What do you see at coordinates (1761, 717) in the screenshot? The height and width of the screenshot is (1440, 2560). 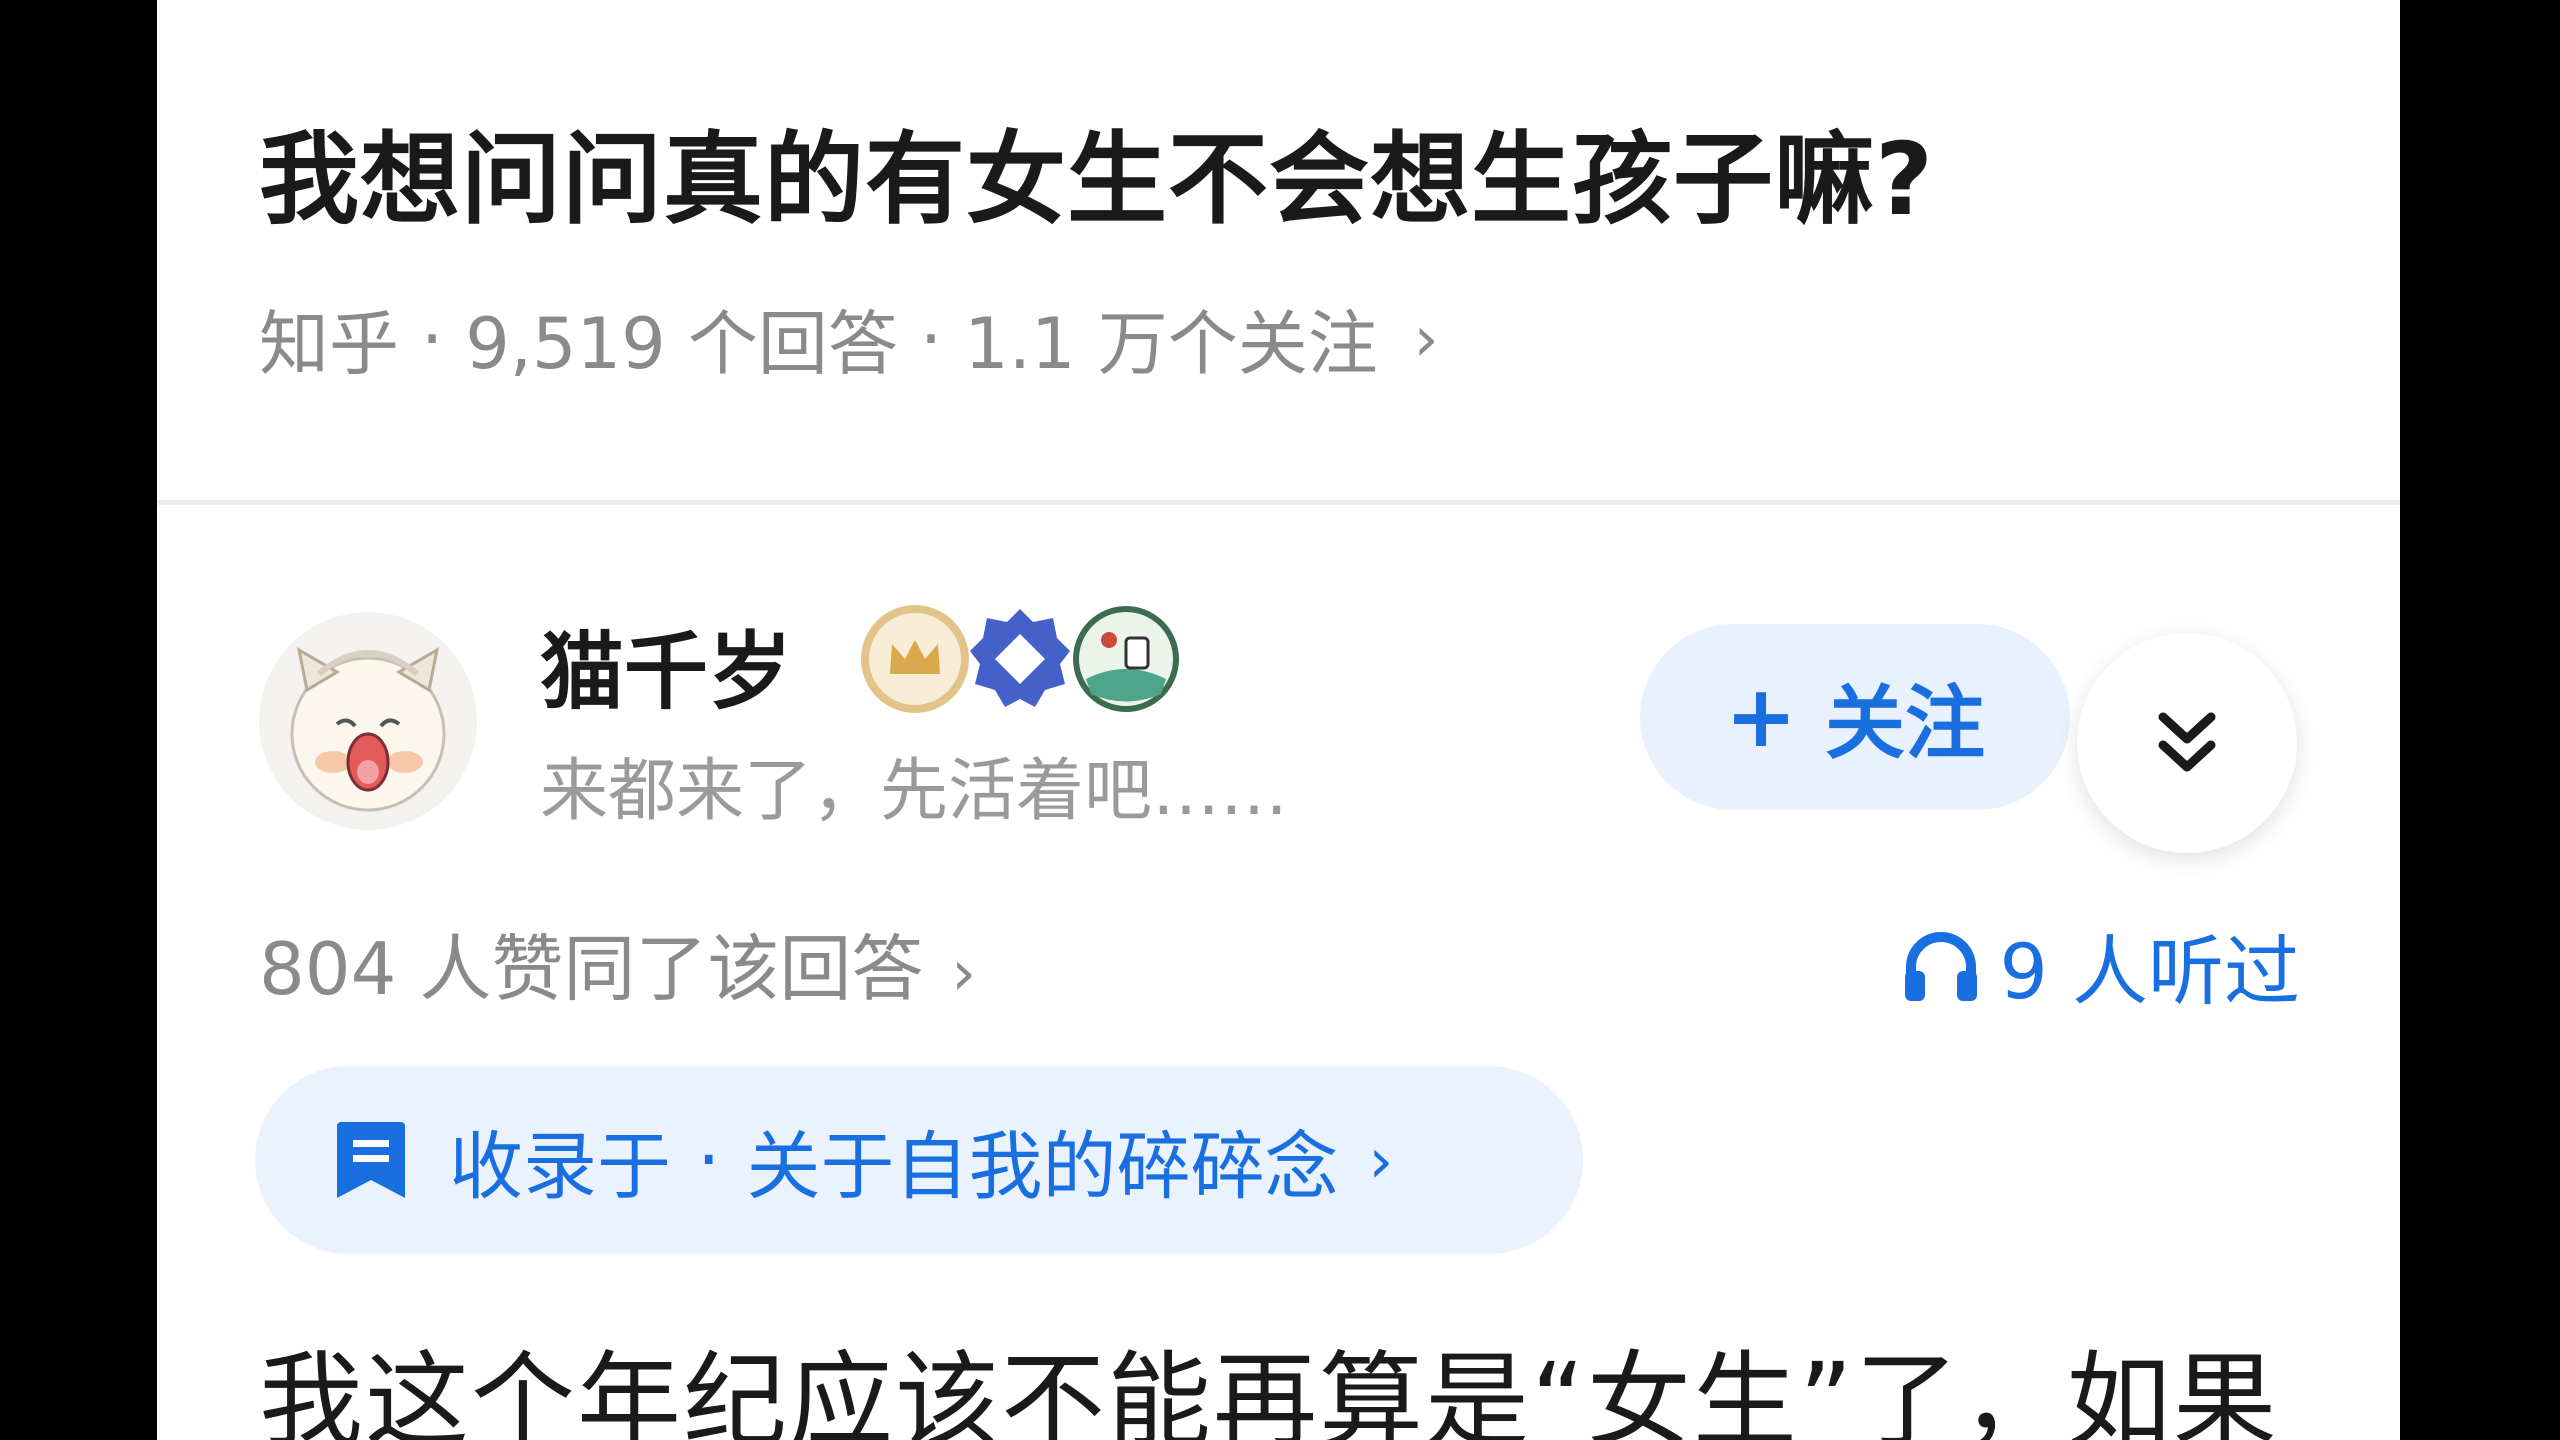 I see `plus-icon: +` at bounding box center [1761, 717].